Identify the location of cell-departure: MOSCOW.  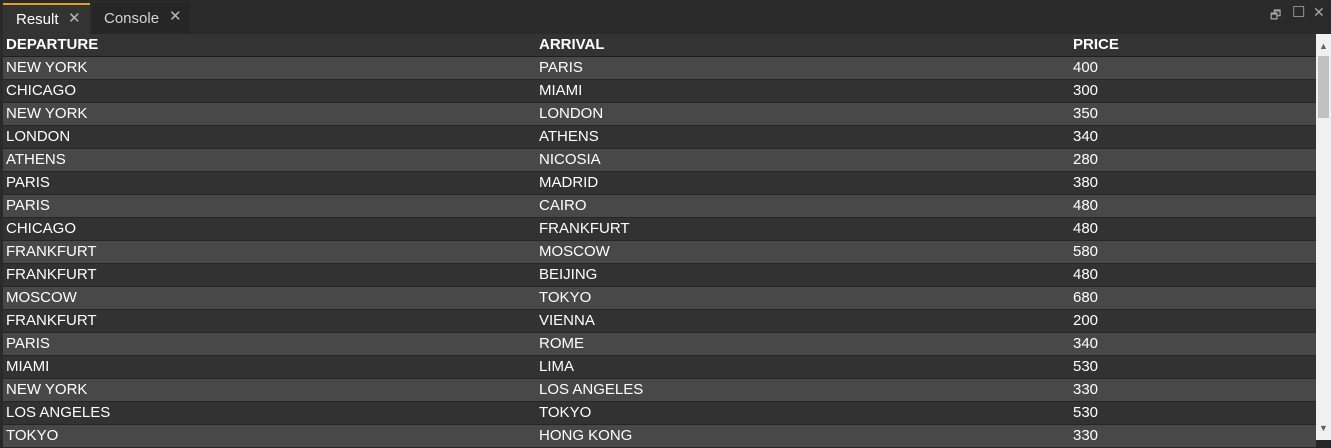
(269, 298).